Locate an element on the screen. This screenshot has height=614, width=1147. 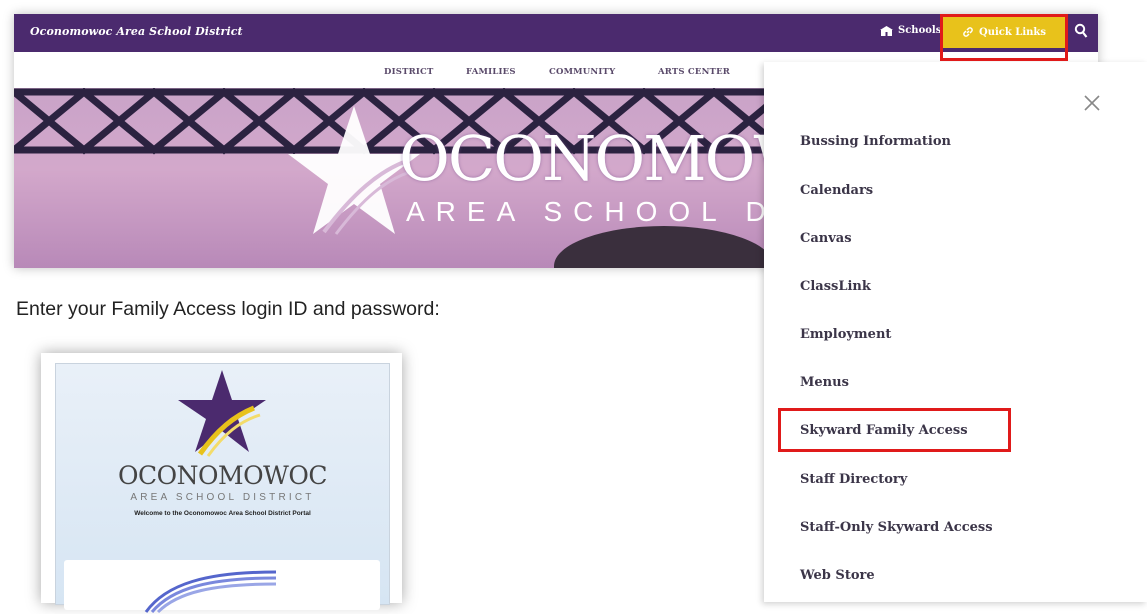
nav-families: FAMILIES is located at coordinates (491, 72).